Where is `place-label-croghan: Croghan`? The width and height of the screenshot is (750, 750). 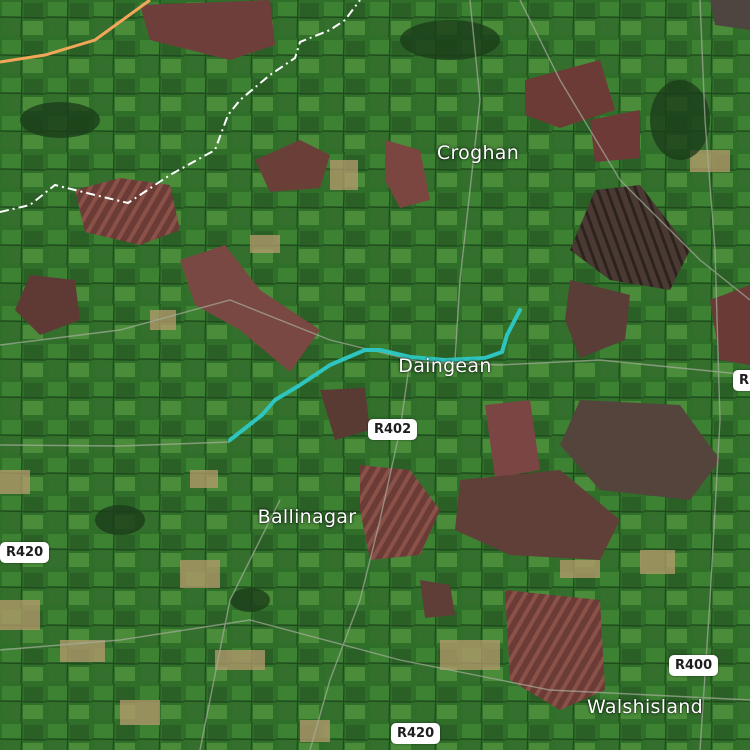 place-label-croghan: Croghan is located at coordinates (478, 153).